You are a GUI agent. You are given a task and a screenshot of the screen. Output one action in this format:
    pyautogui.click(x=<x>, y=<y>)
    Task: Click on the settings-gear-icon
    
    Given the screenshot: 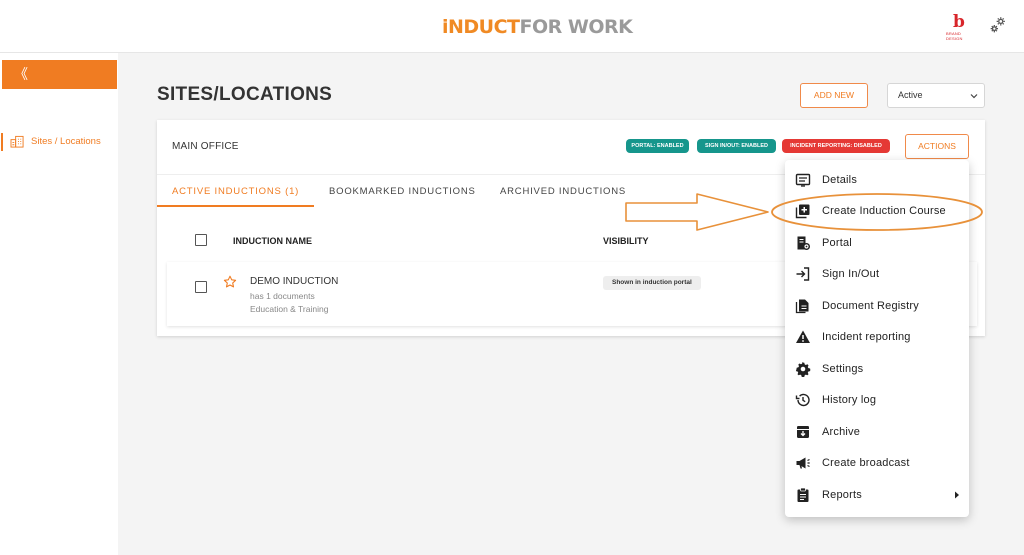 What is the action you would take?
    pyautogui.click(x=998, y=25)
    